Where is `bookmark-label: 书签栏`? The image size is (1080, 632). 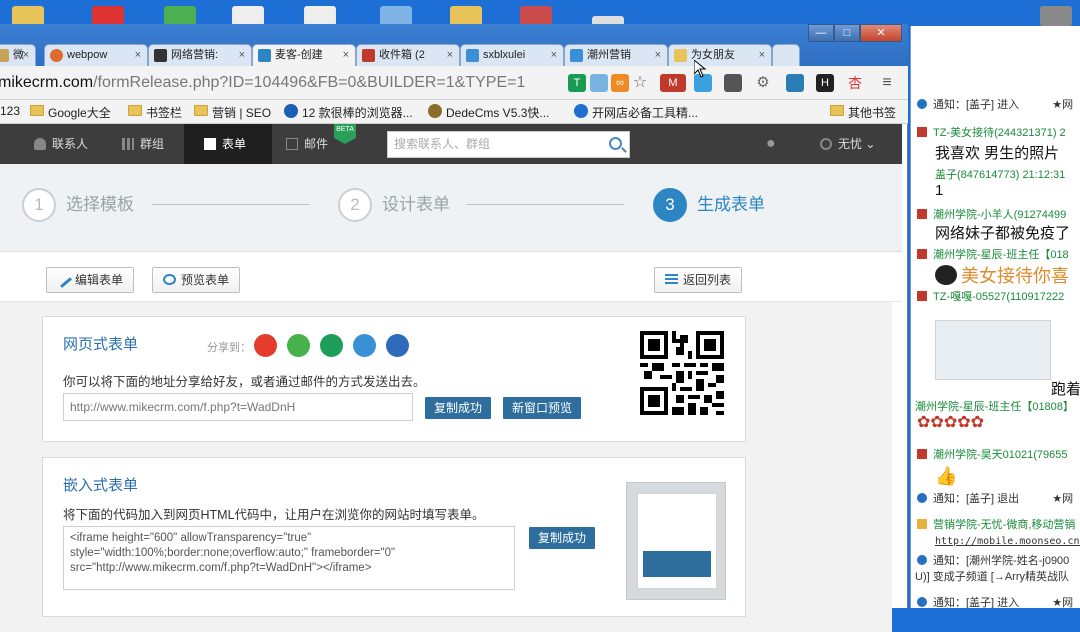 bookmark-label: 书签栏 is located at coordinates (164, 113).